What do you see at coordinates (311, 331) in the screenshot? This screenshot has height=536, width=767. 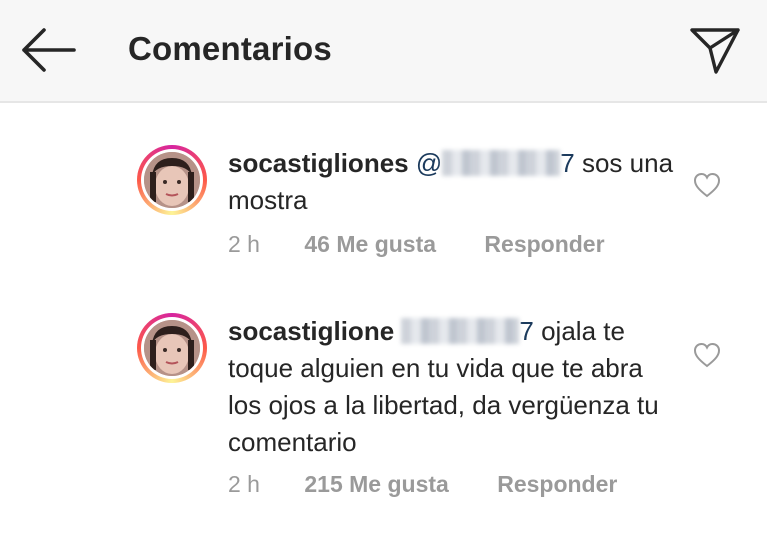 I see `comment-username: socastiglione` at bounding box center [311, 331].